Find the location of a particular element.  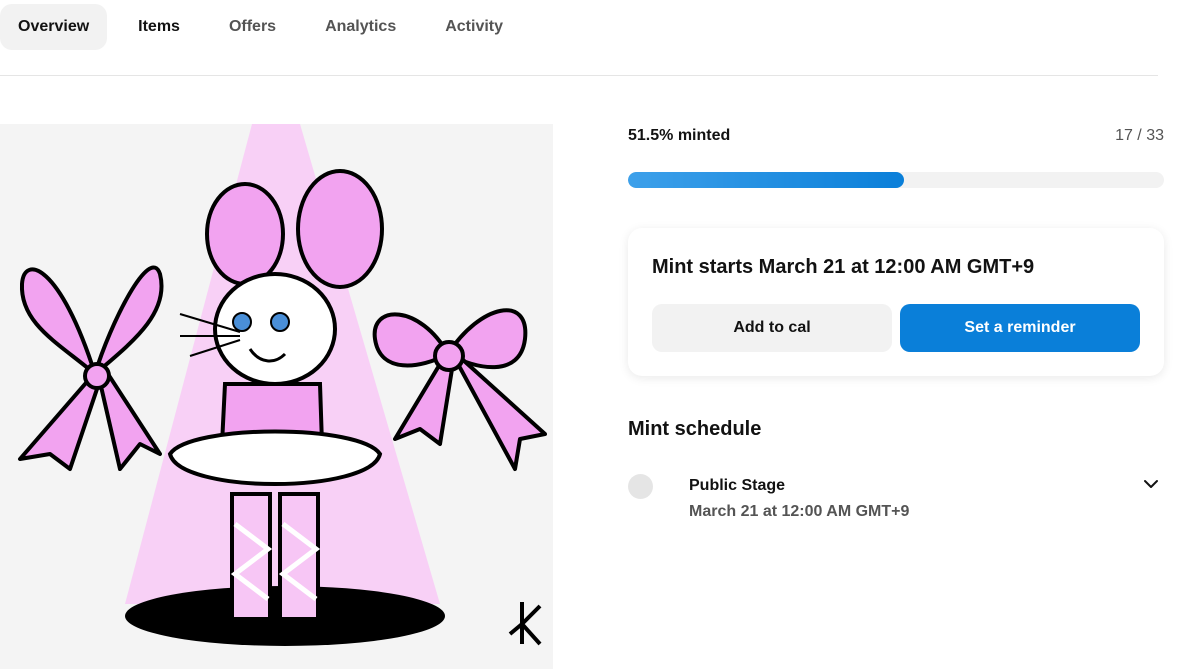

mint-schedule-heading: Mint schedule is located at coordinates (695, 429).